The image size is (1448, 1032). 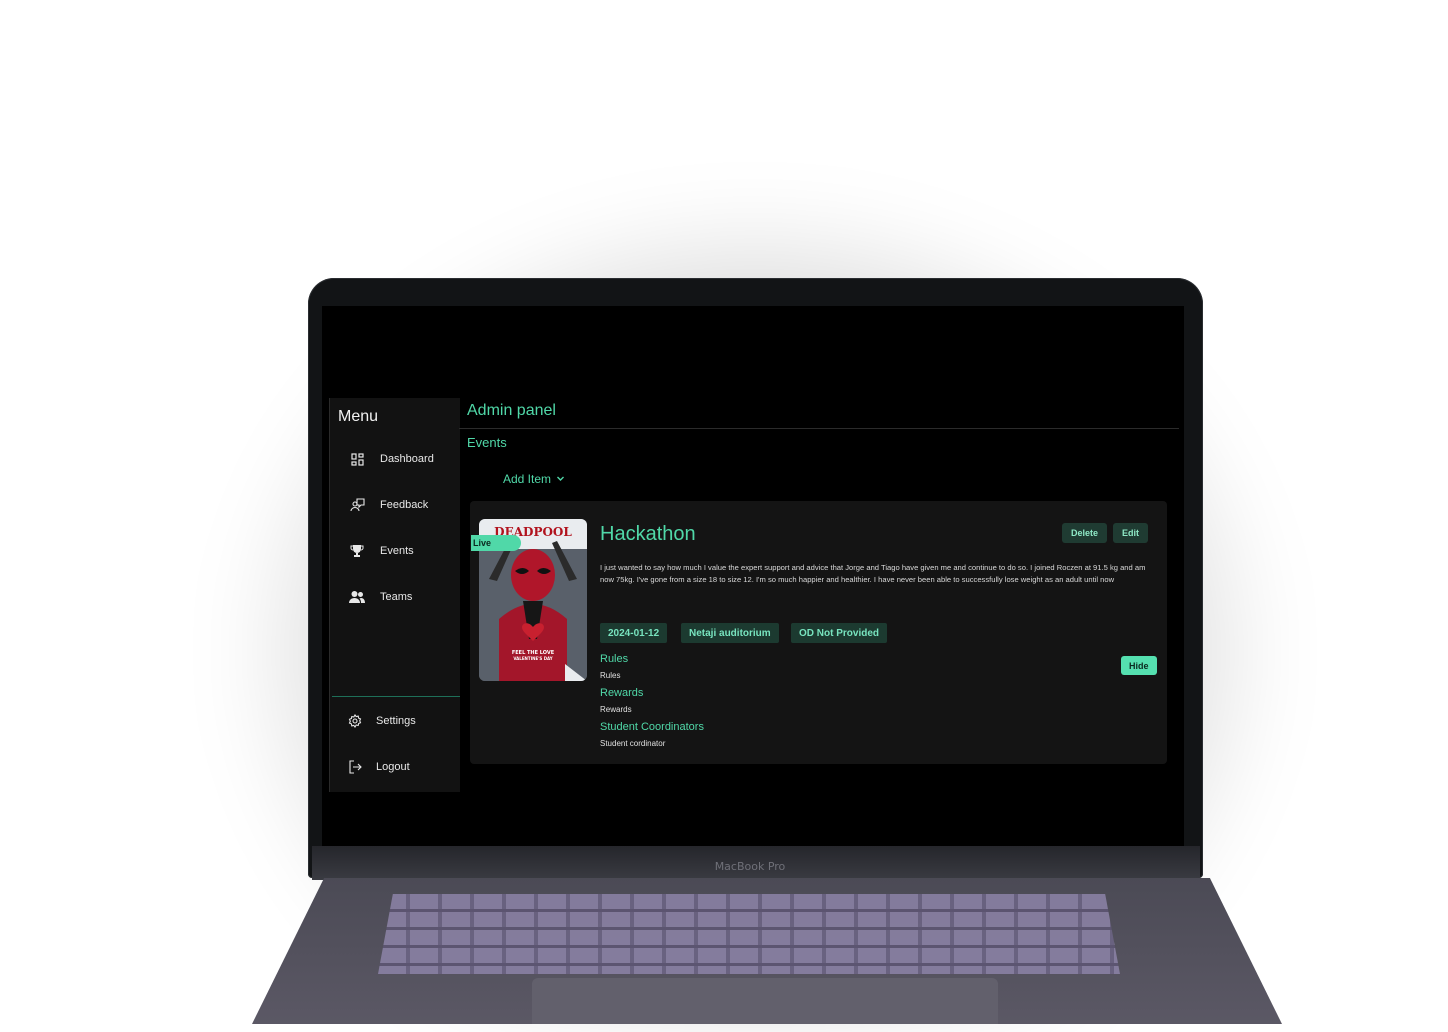 What do you see at coordinates (750, 866) in the screenshot?
I see `laptop-brand-label: MacBook Pro` at bounding box center [750, 866].